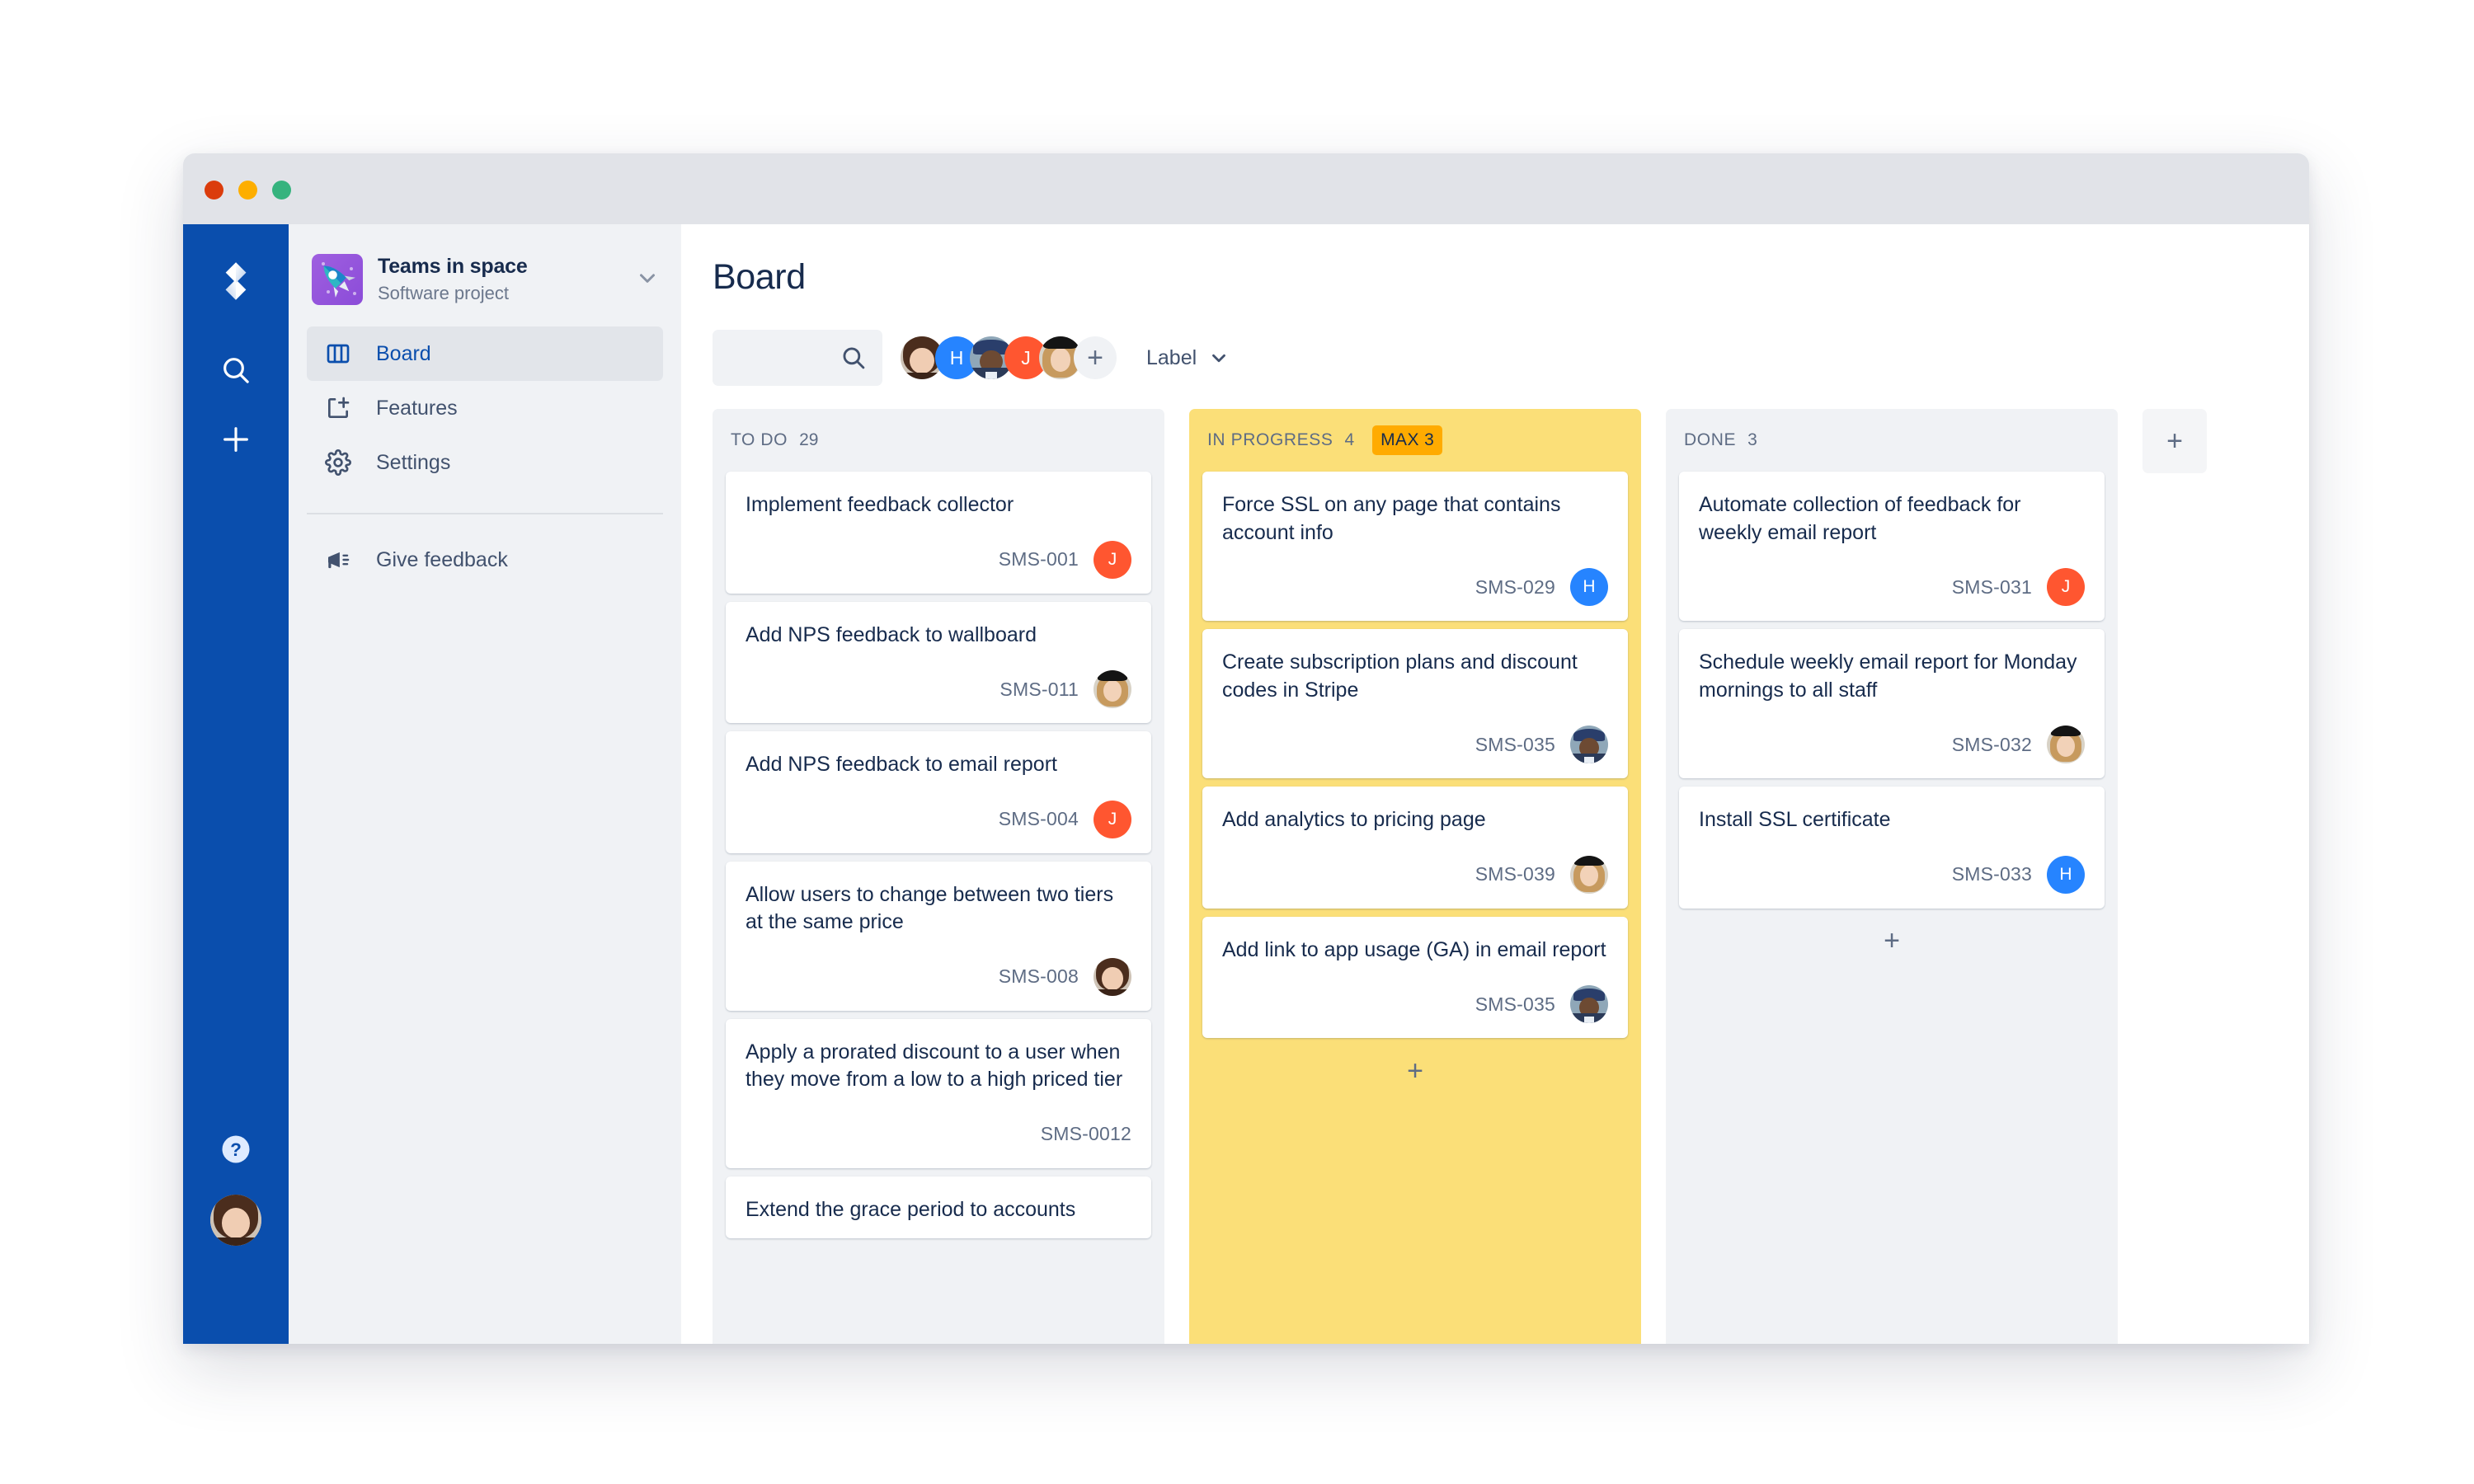  I want to click on column-count: 29, so click(809, 440).